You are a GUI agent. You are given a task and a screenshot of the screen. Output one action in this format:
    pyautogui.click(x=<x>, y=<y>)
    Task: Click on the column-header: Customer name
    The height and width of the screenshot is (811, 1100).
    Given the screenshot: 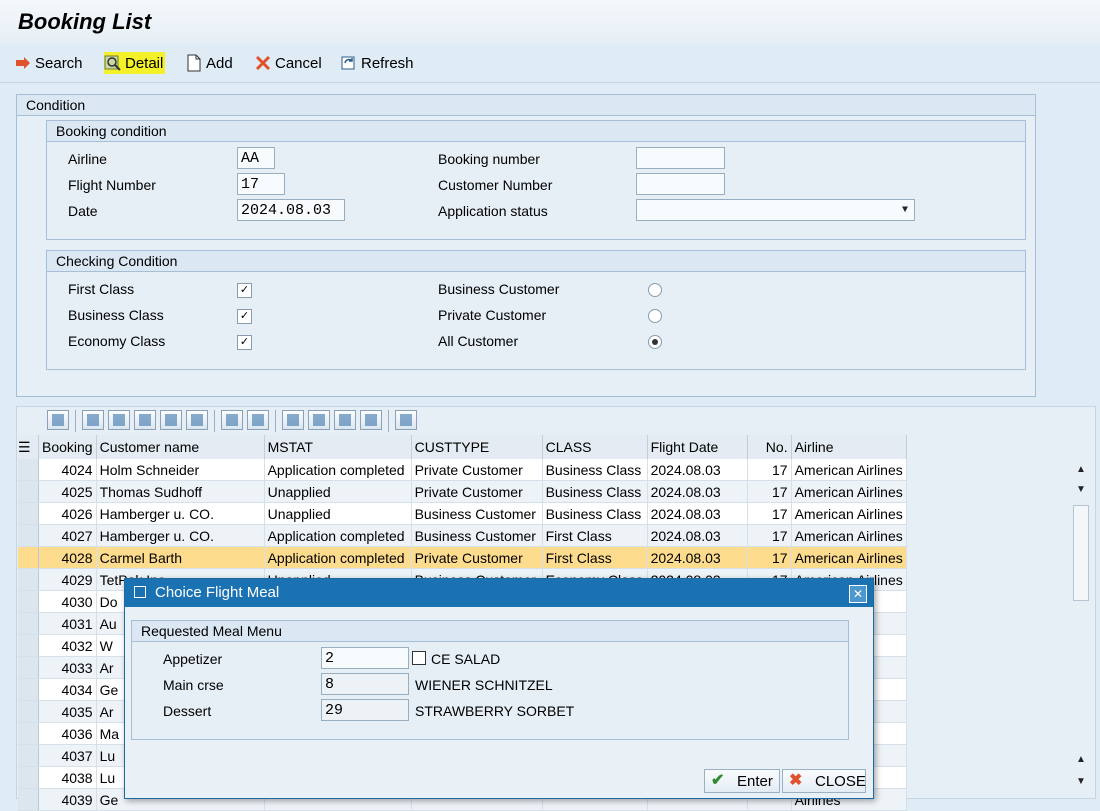 What is the action you would take?
    pyautogui.click(x=180, y=447)
    